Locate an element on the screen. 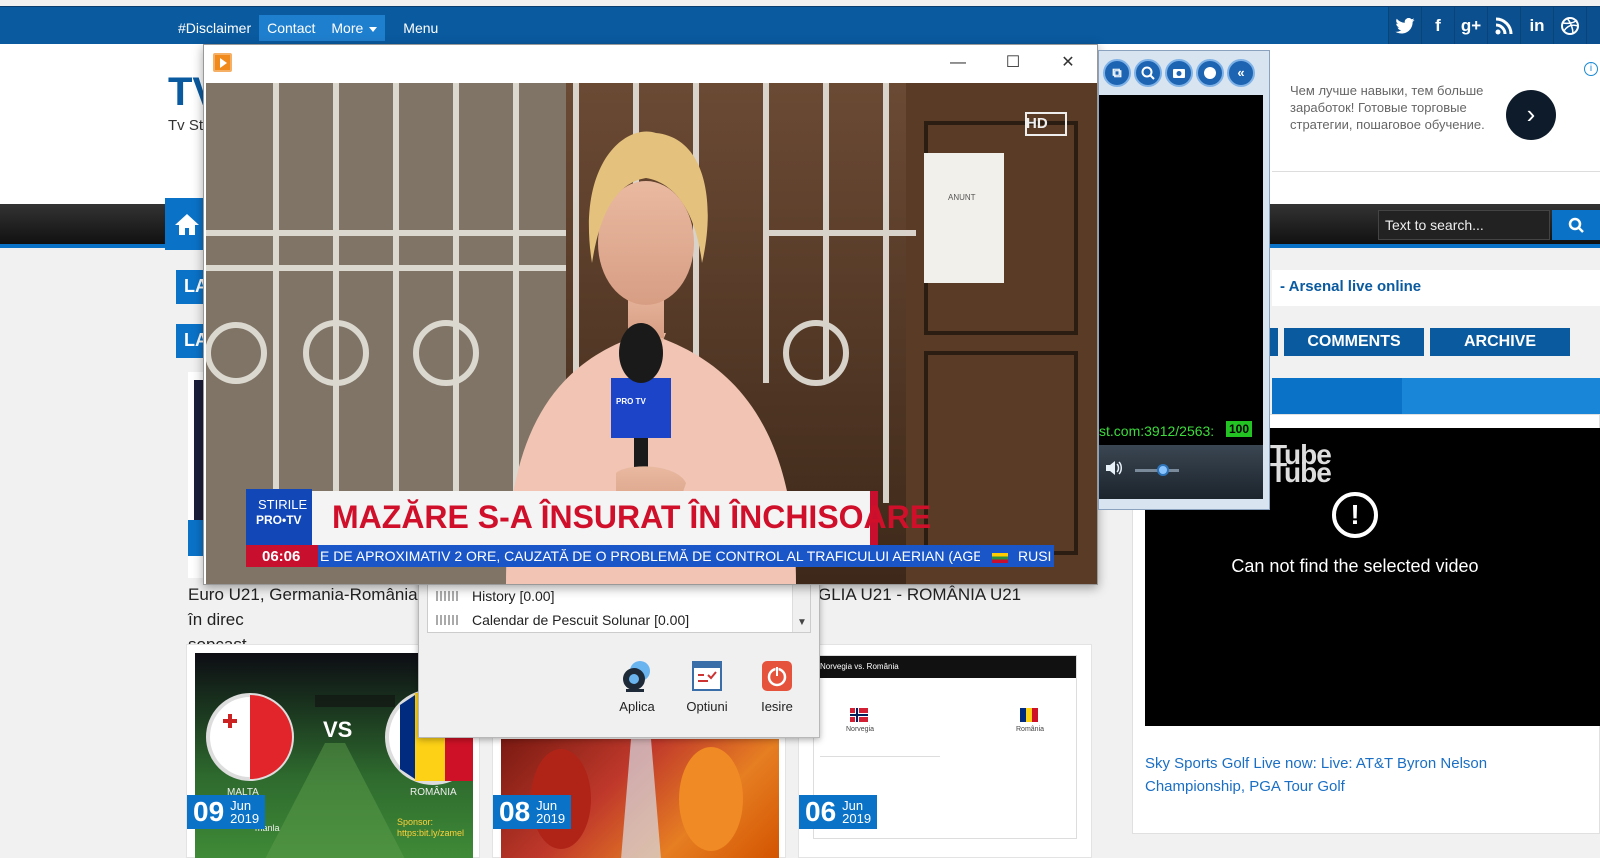 The image size is (1600, 858). top-bar: #Disclaimer Contact More Menu f g+ in is located at coordinates (800, 25).